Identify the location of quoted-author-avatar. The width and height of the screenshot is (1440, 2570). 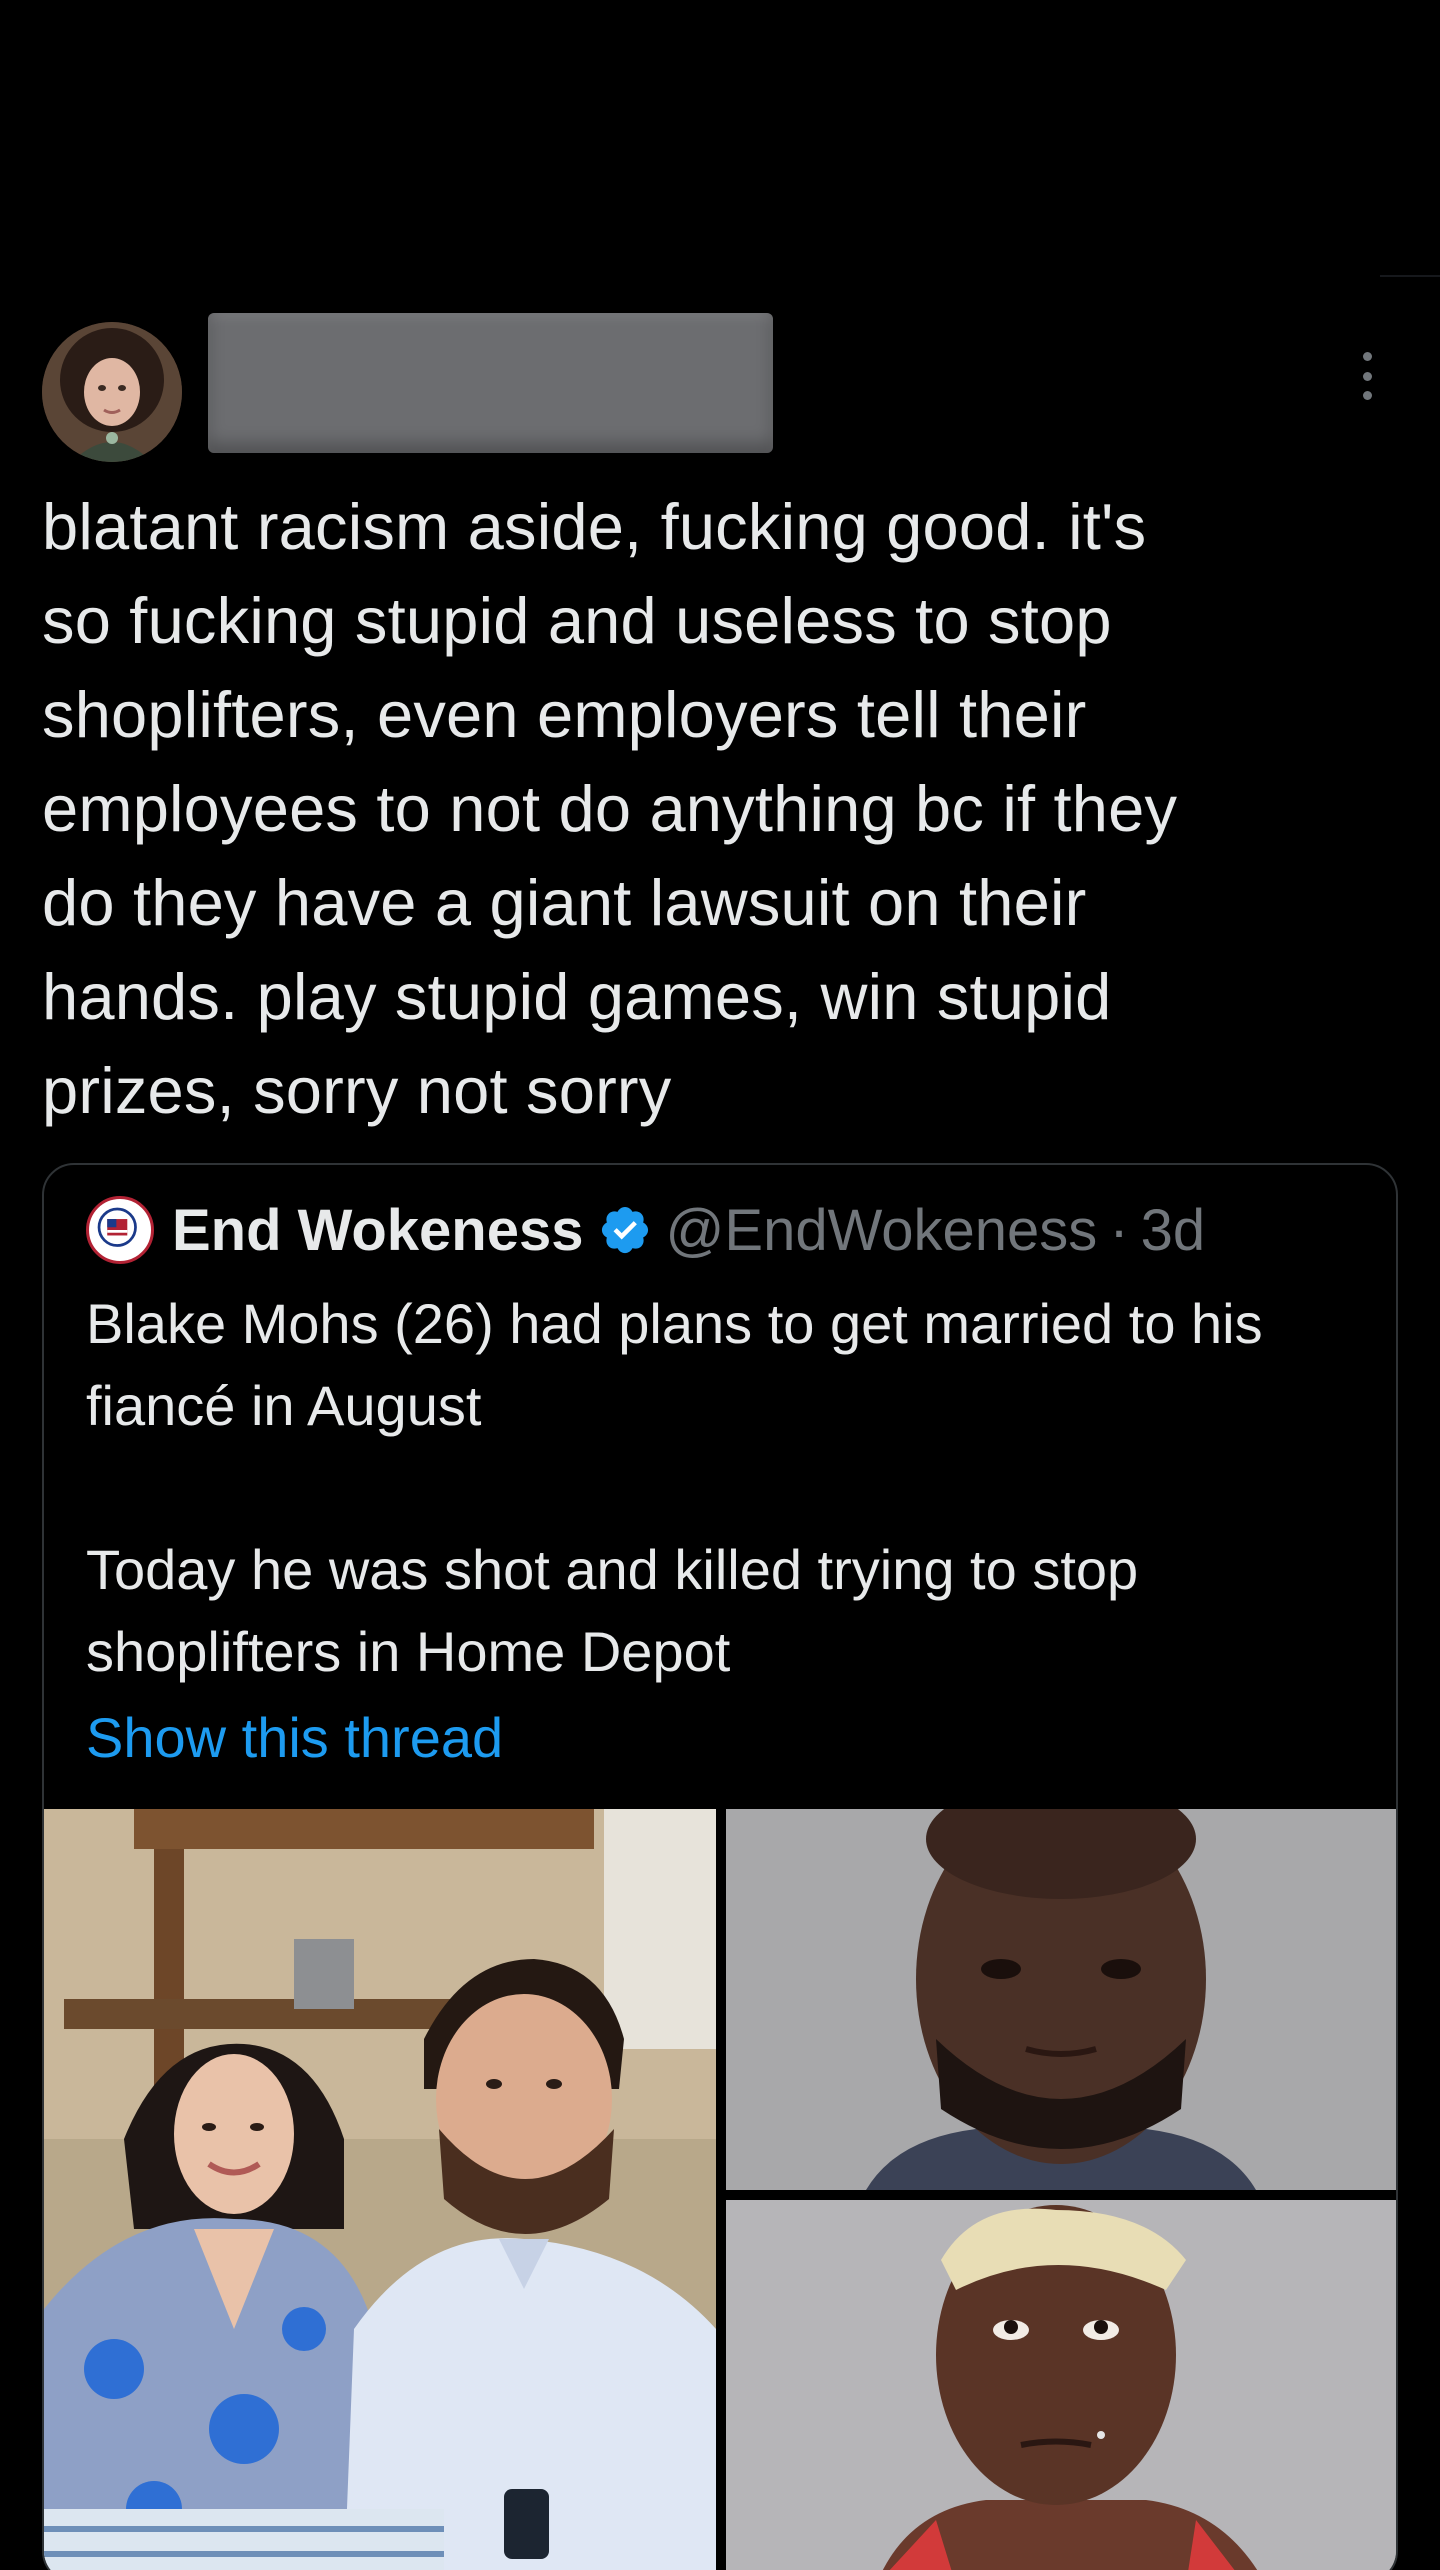
(120, 1230).